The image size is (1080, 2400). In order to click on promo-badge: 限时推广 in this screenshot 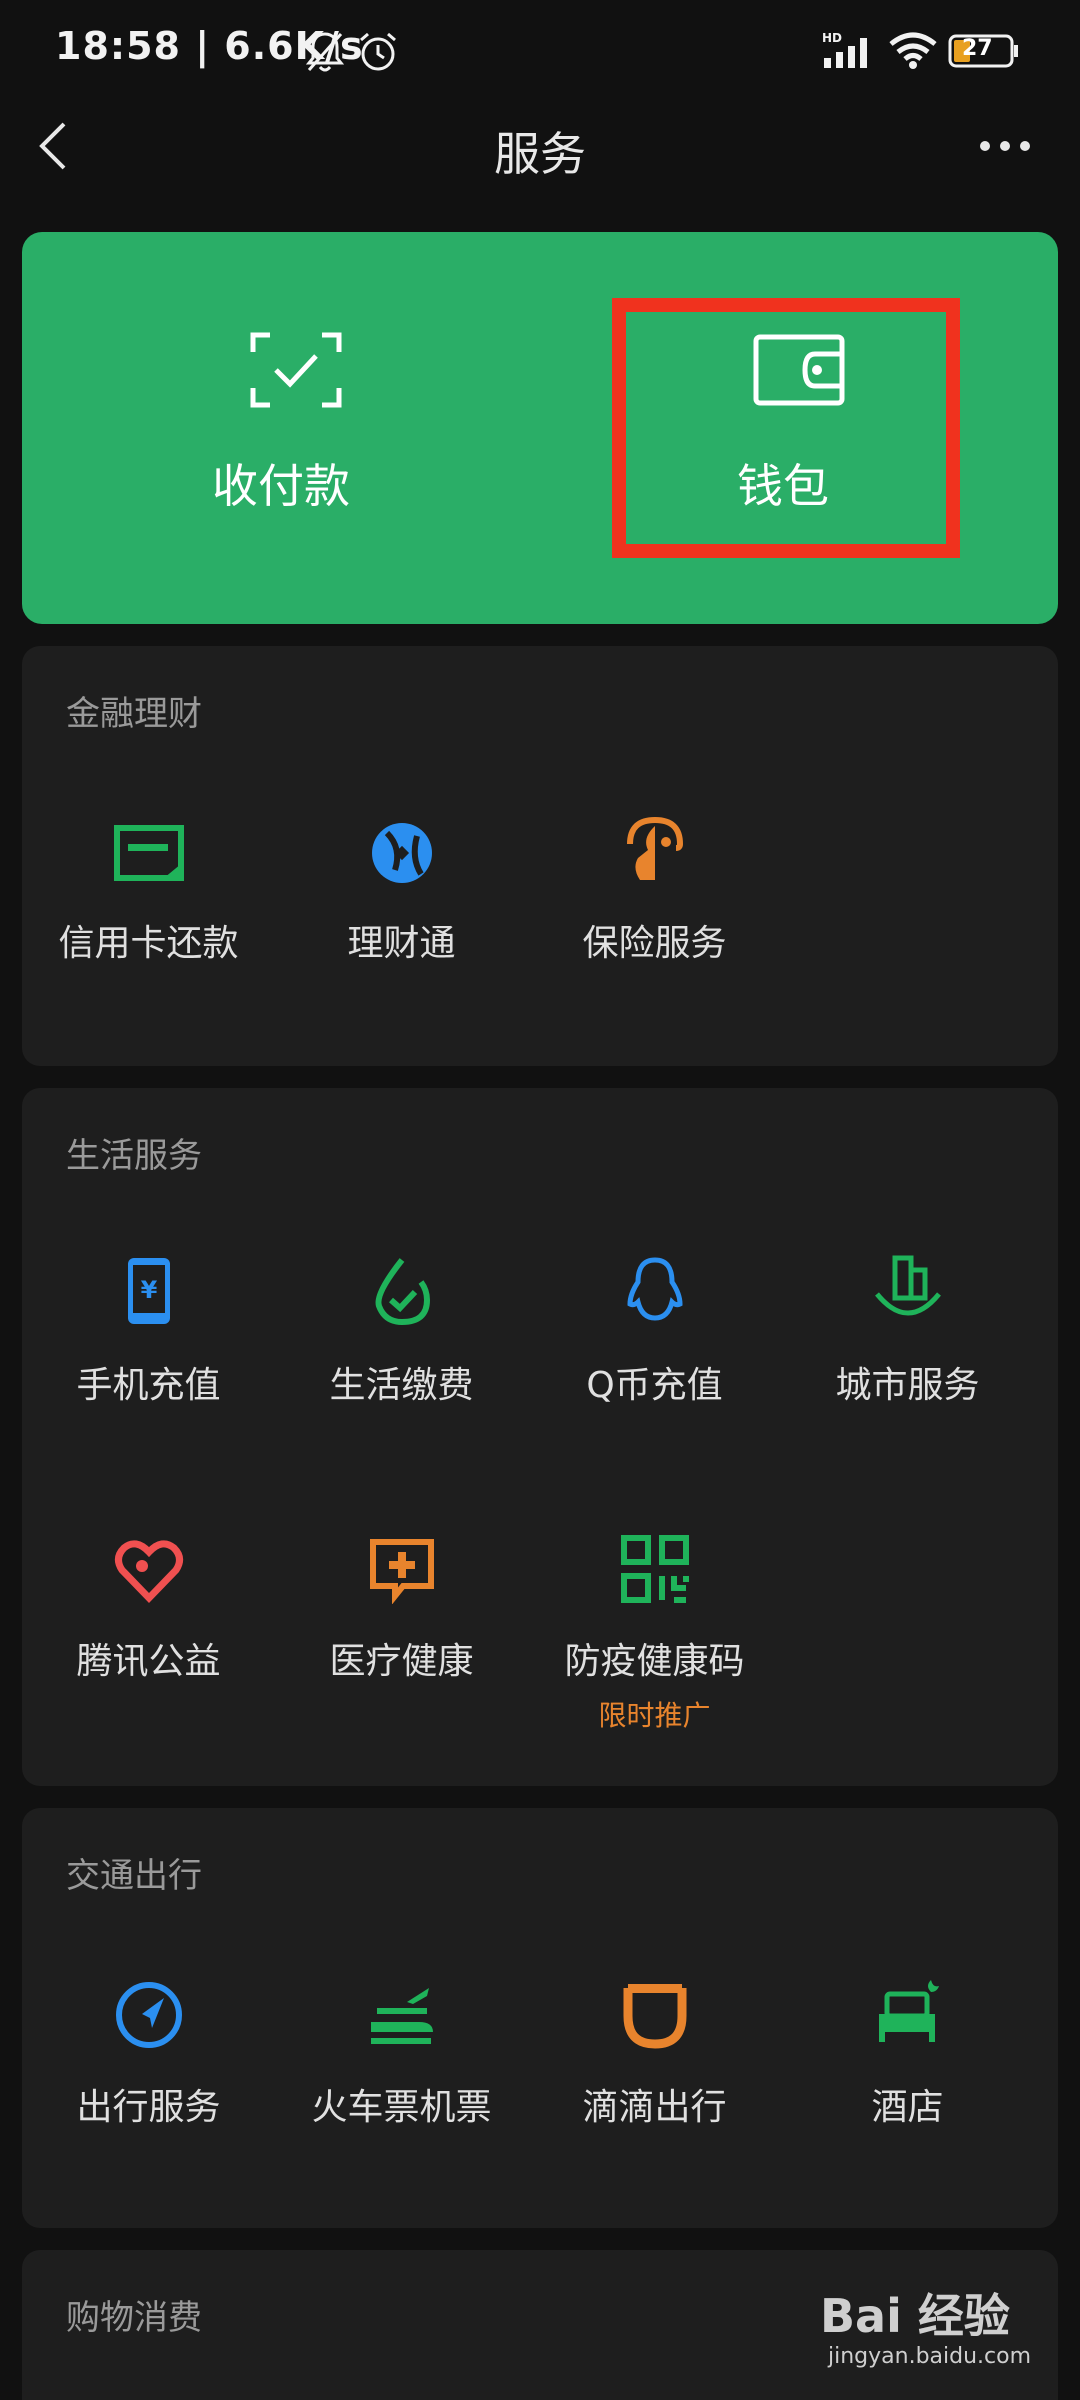, I will do `click(654, 1715)`.